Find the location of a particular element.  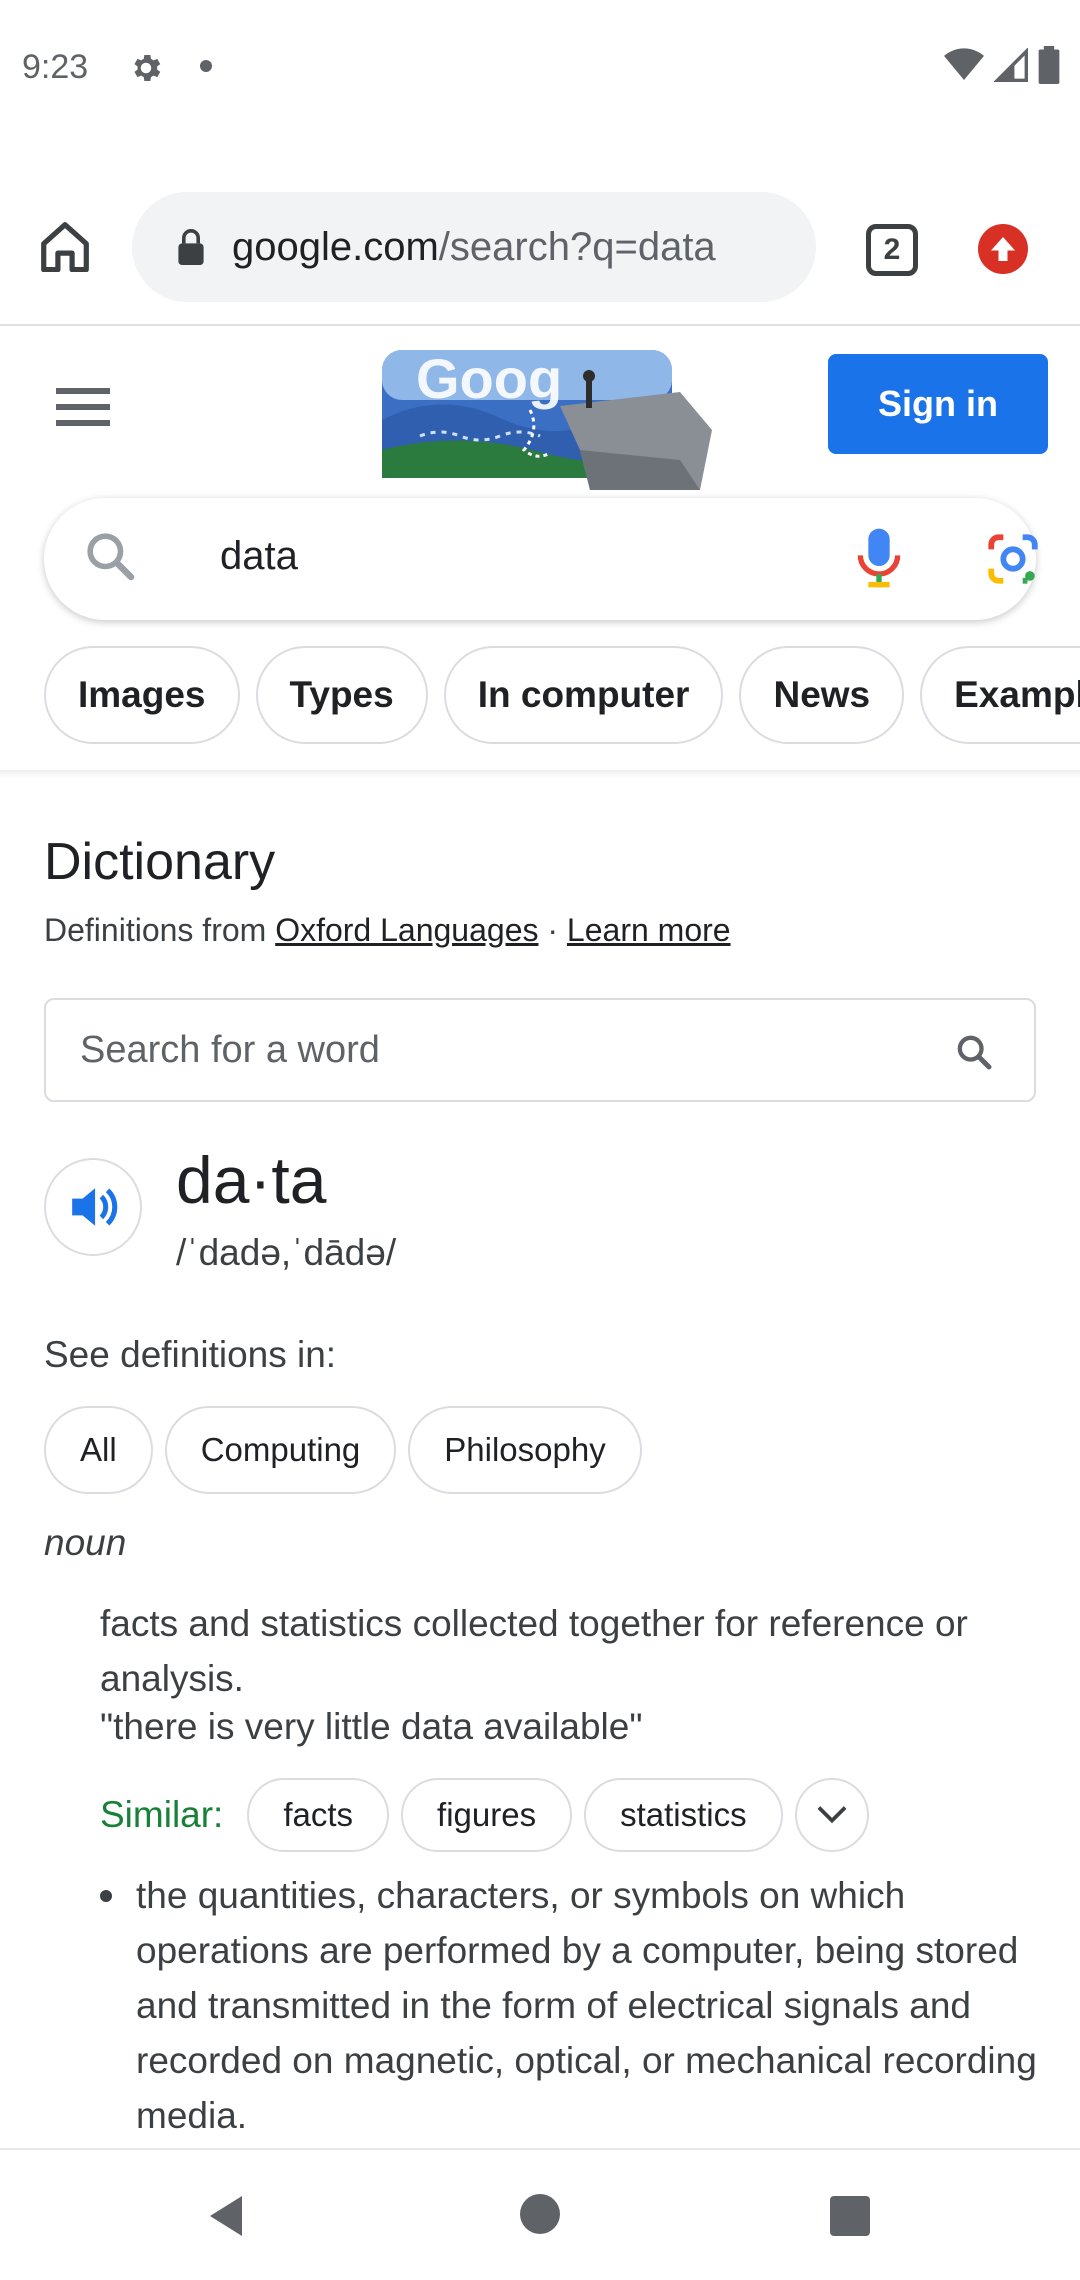

arrow-up-icon is located at coordinates (1003, 249).